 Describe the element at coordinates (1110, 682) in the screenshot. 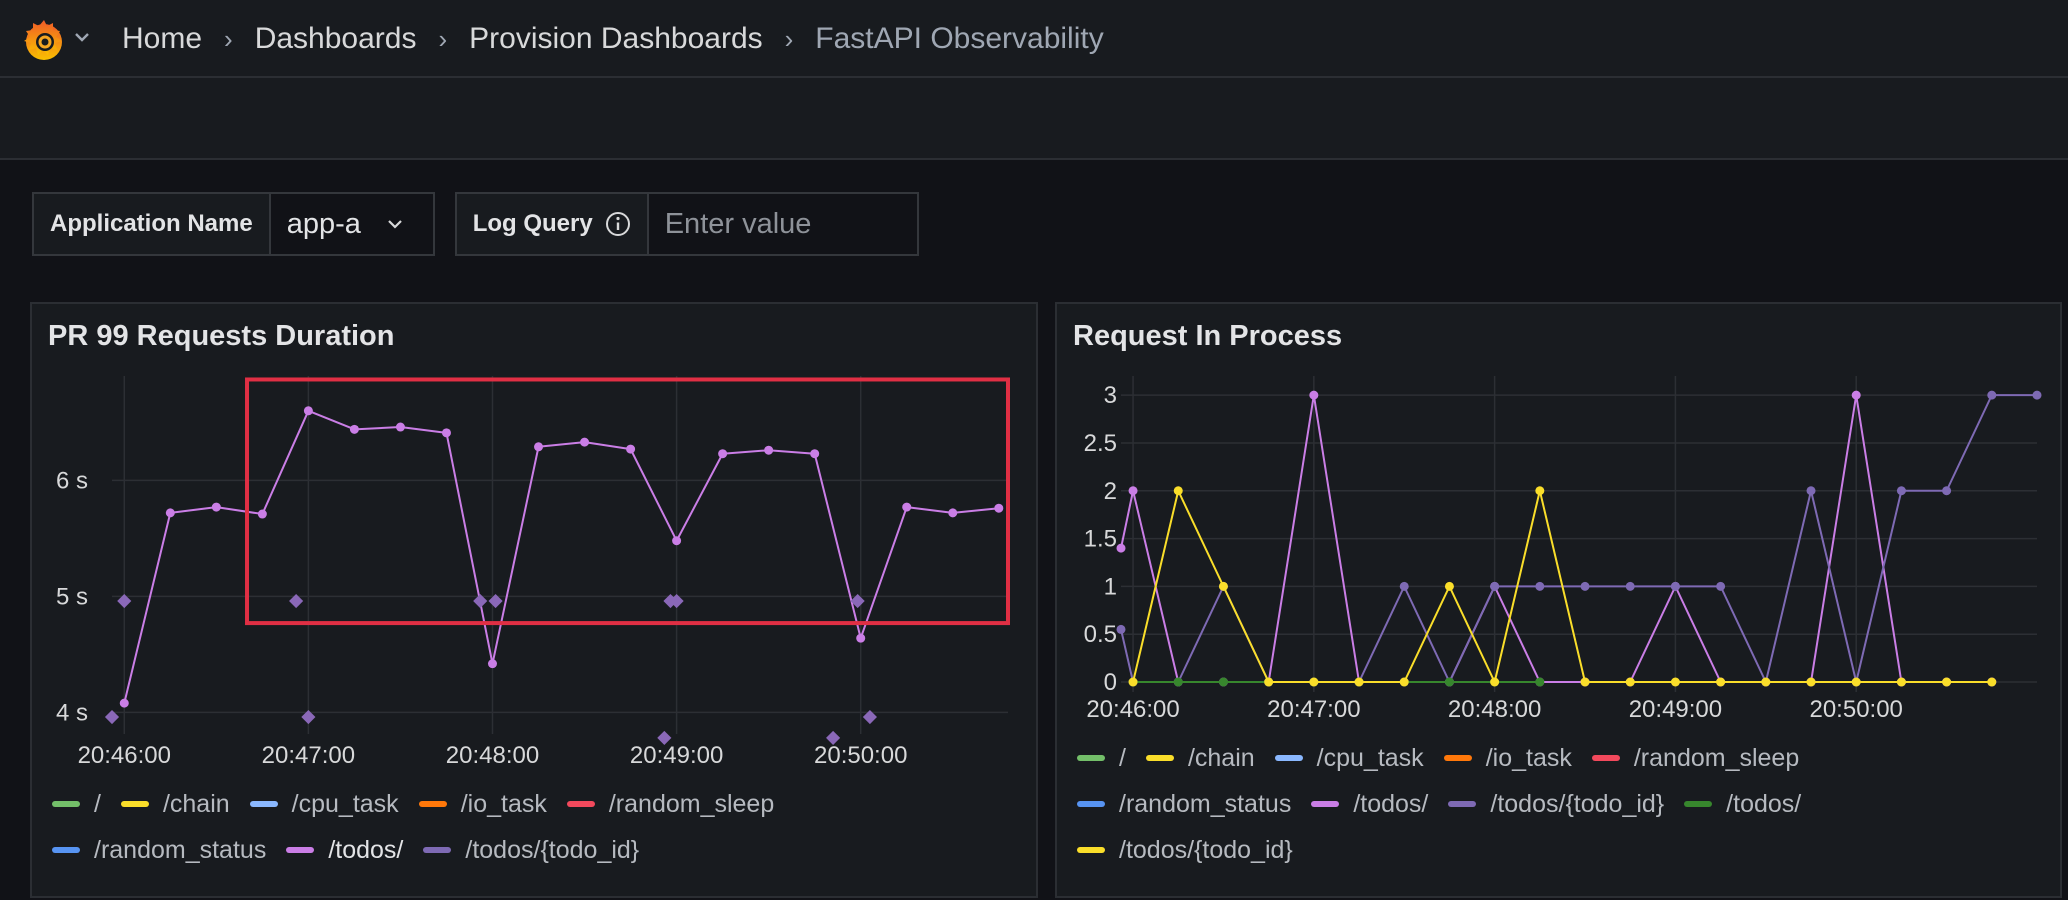

I see `y-tick-label: 0` at that location.